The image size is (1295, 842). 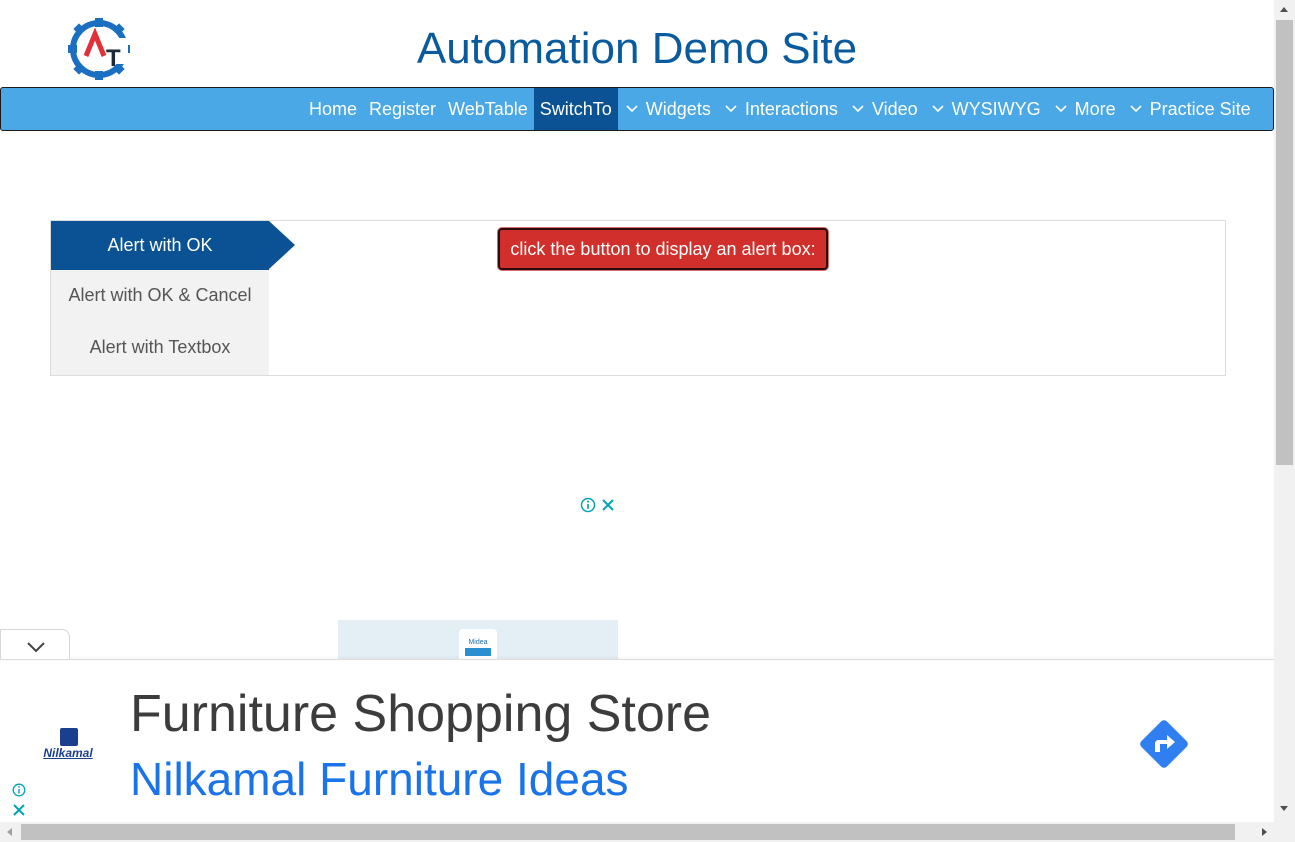 I want to click on nav-item-wysiwyg: WYSIWYG, so click(x=996, y=109).